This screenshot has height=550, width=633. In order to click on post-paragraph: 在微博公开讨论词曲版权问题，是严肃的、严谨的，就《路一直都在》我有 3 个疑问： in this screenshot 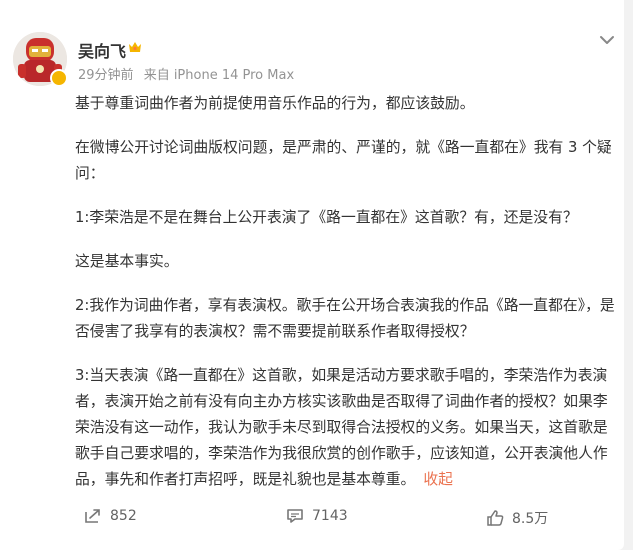, I will do `click(343, 160)`.